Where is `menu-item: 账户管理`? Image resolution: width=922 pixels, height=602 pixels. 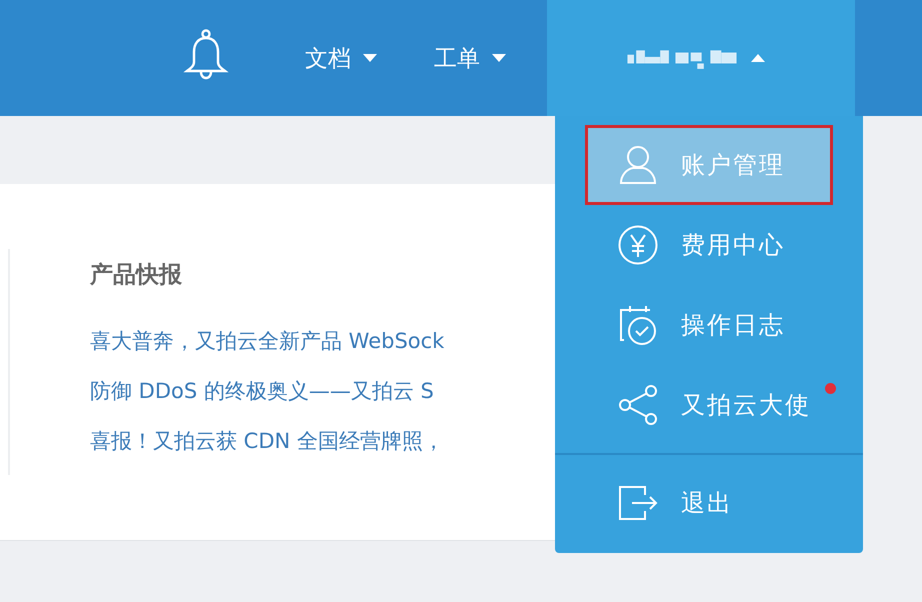
menu-item: 账户管理 is located at coordinates (709, 165).